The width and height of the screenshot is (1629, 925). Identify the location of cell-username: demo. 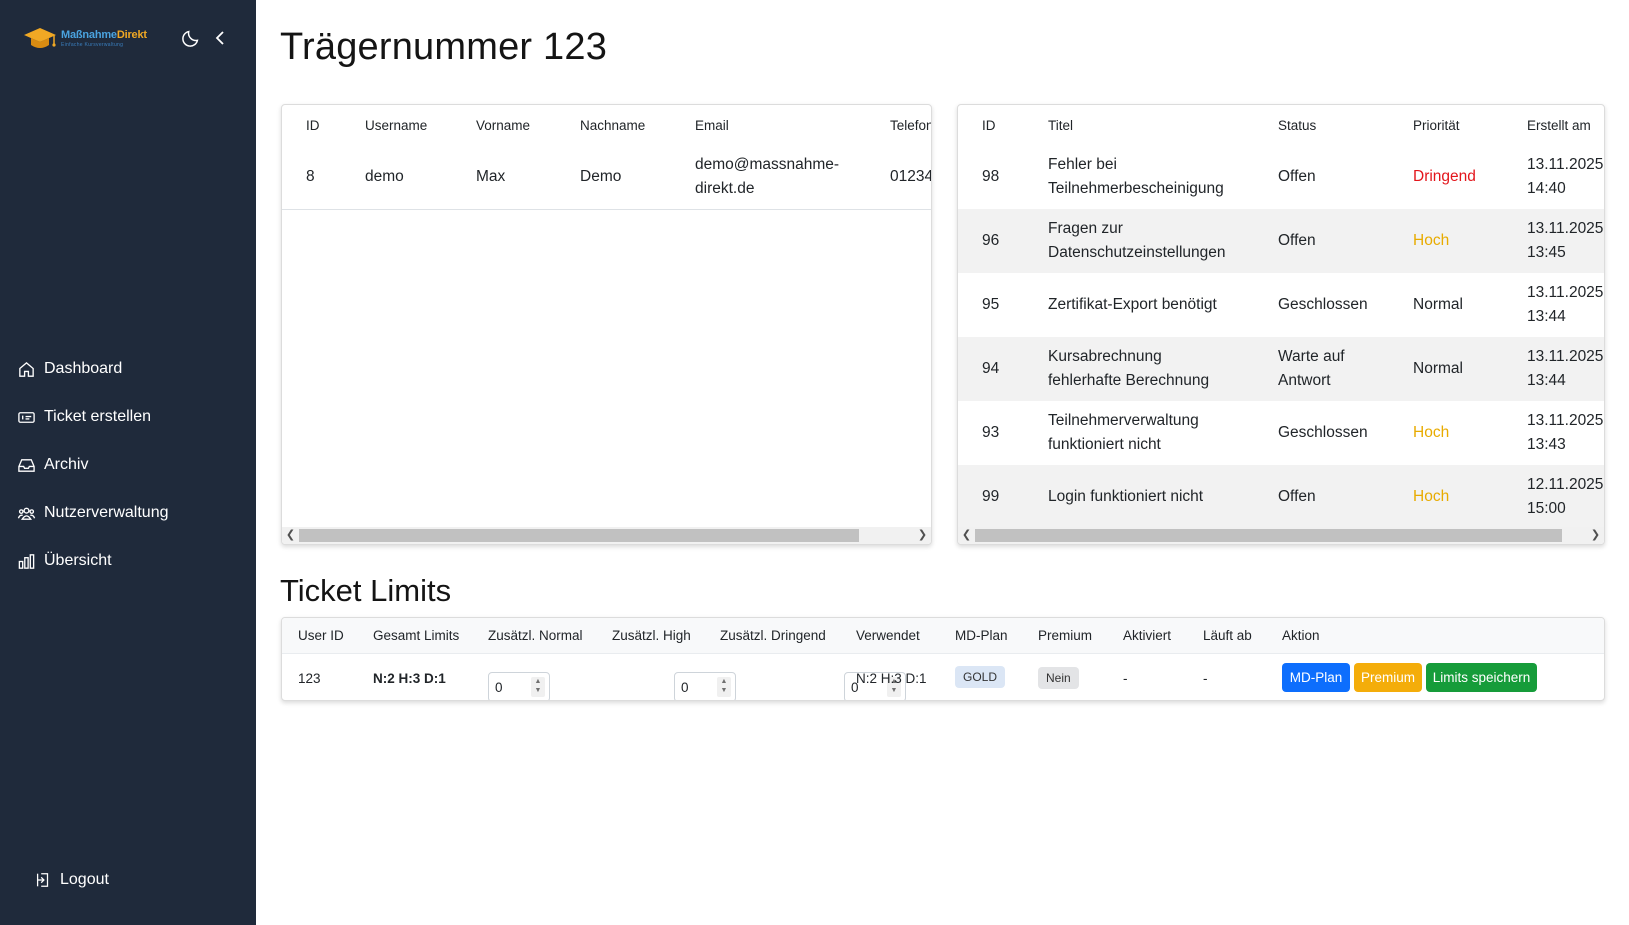
(420, 177).